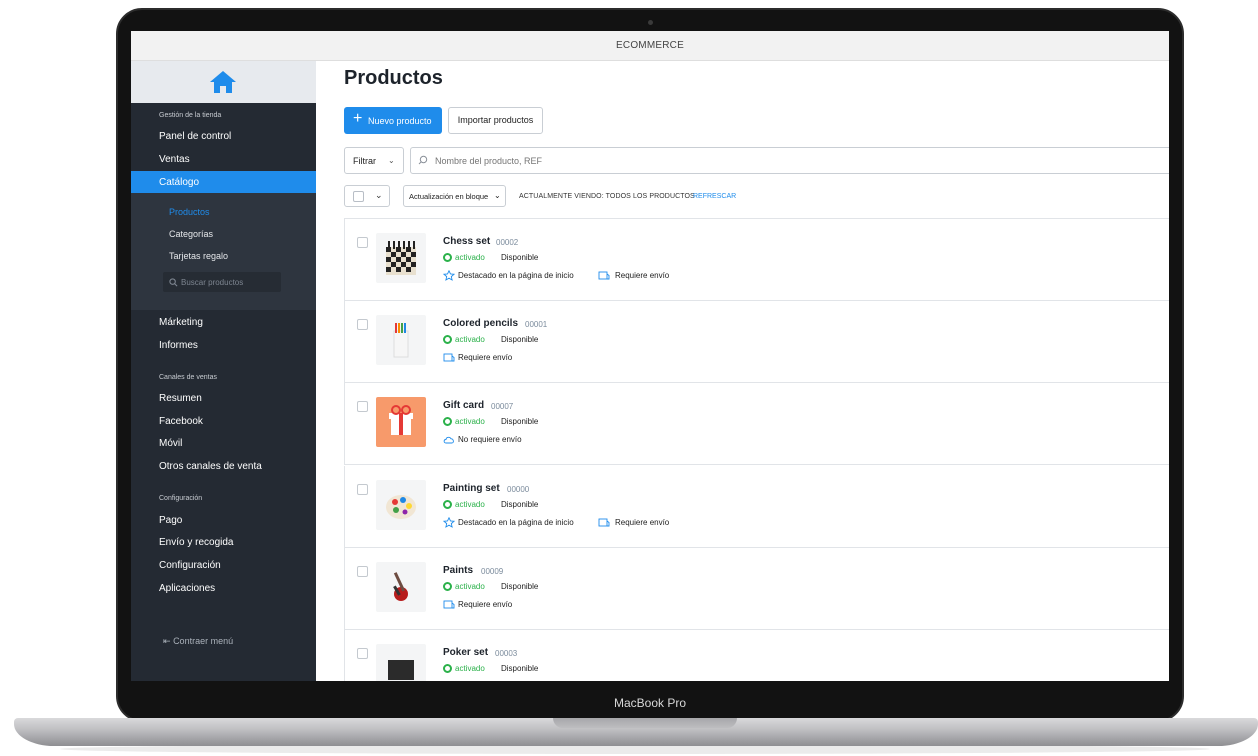 Image resolution: width=1258 pixels, height=756 pixels. Describe the element at coordinates (170, 443) in the screenshot. I see `sidebar-item-mobile: Móvil` at that location.